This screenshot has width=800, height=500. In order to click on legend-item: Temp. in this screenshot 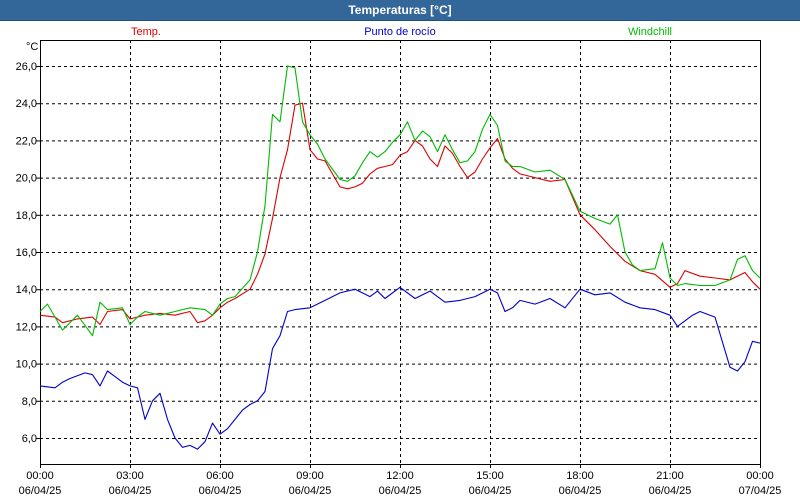, I will do `click(146, 32)`.